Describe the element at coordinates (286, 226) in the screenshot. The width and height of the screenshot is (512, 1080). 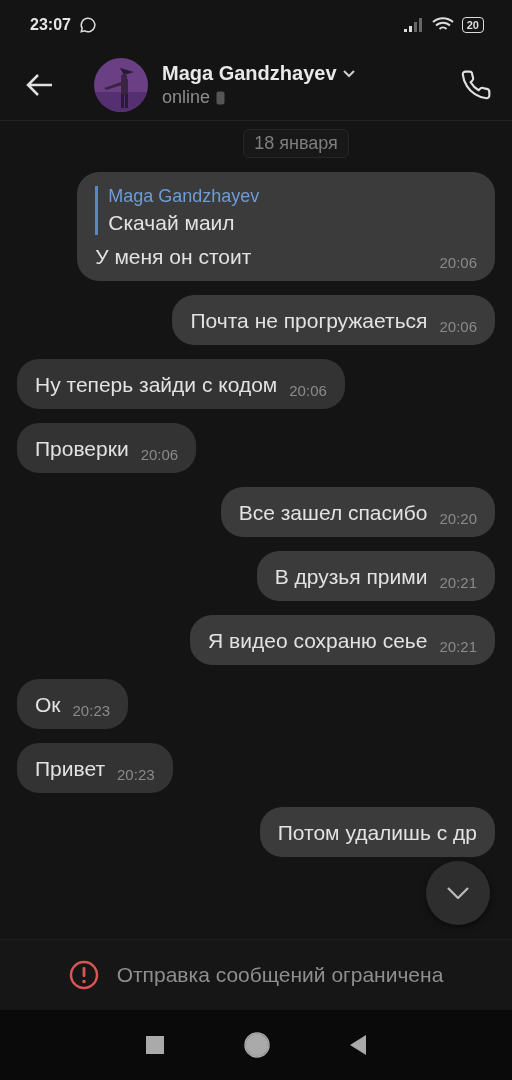
I see `sent-message: Maga Gandzhayev Скачай маил У меня он стоит 20:06` at that location.